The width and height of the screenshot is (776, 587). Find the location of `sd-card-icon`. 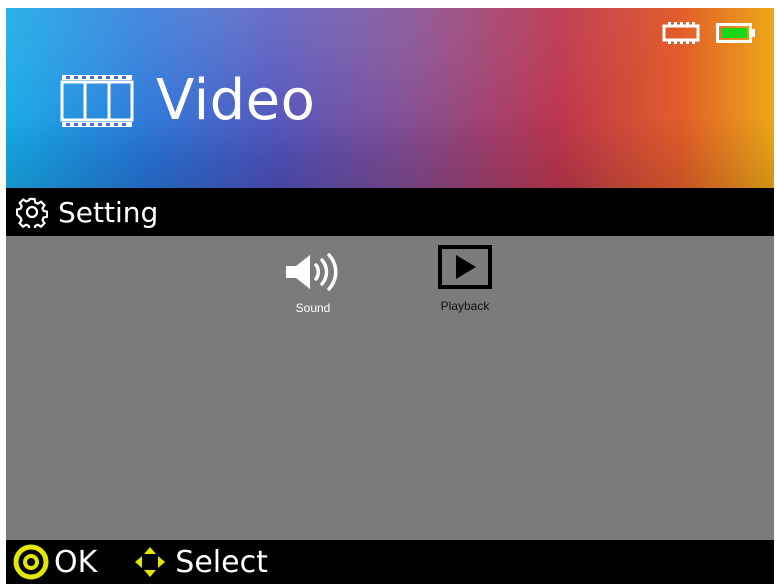

sd-card-icon is located at coordinates (681, 33).